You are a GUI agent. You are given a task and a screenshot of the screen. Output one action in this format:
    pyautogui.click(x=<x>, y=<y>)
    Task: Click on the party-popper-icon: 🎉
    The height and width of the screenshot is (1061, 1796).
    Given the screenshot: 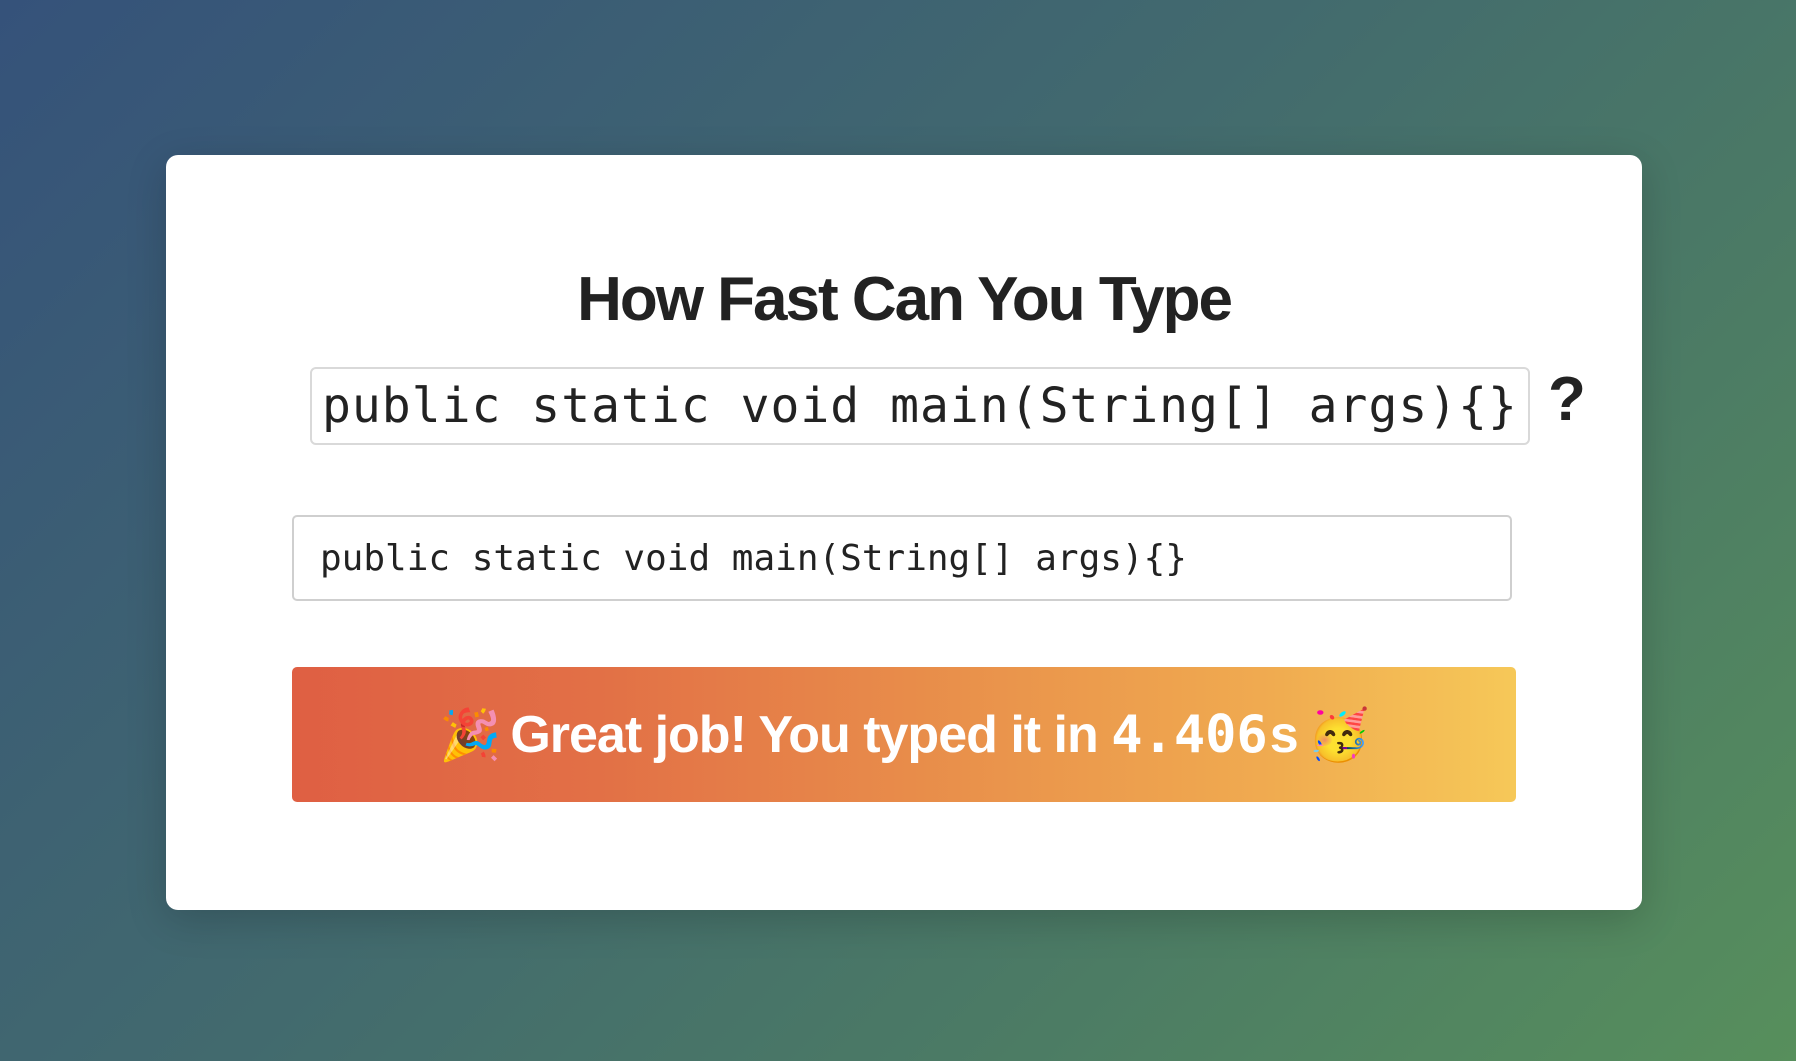 What is the action you would take?
    pyautogui.click(x=470, y=734)
    